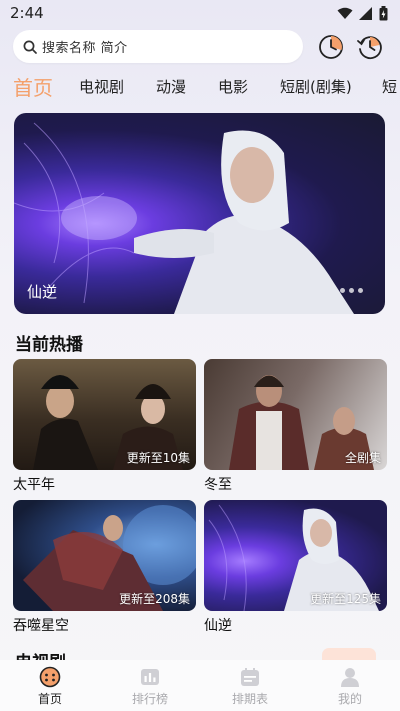  I want to click on battery-icon, so click(383, 13).